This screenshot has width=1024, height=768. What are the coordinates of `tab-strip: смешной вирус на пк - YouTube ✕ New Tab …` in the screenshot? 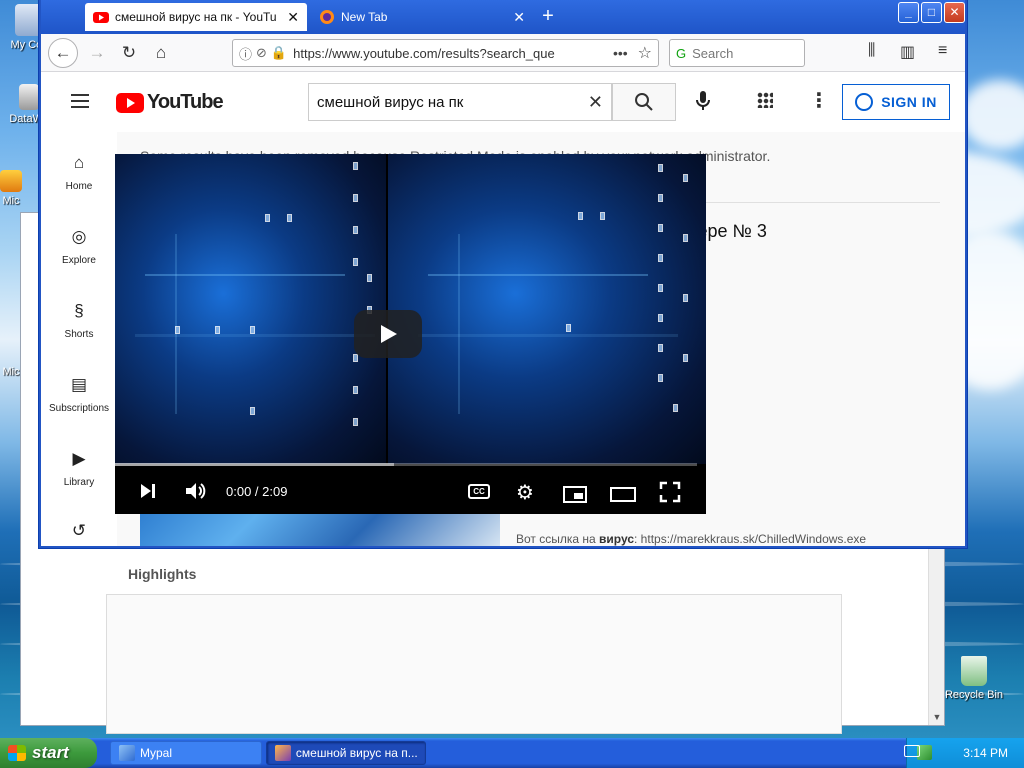 It's located at (503, 17).